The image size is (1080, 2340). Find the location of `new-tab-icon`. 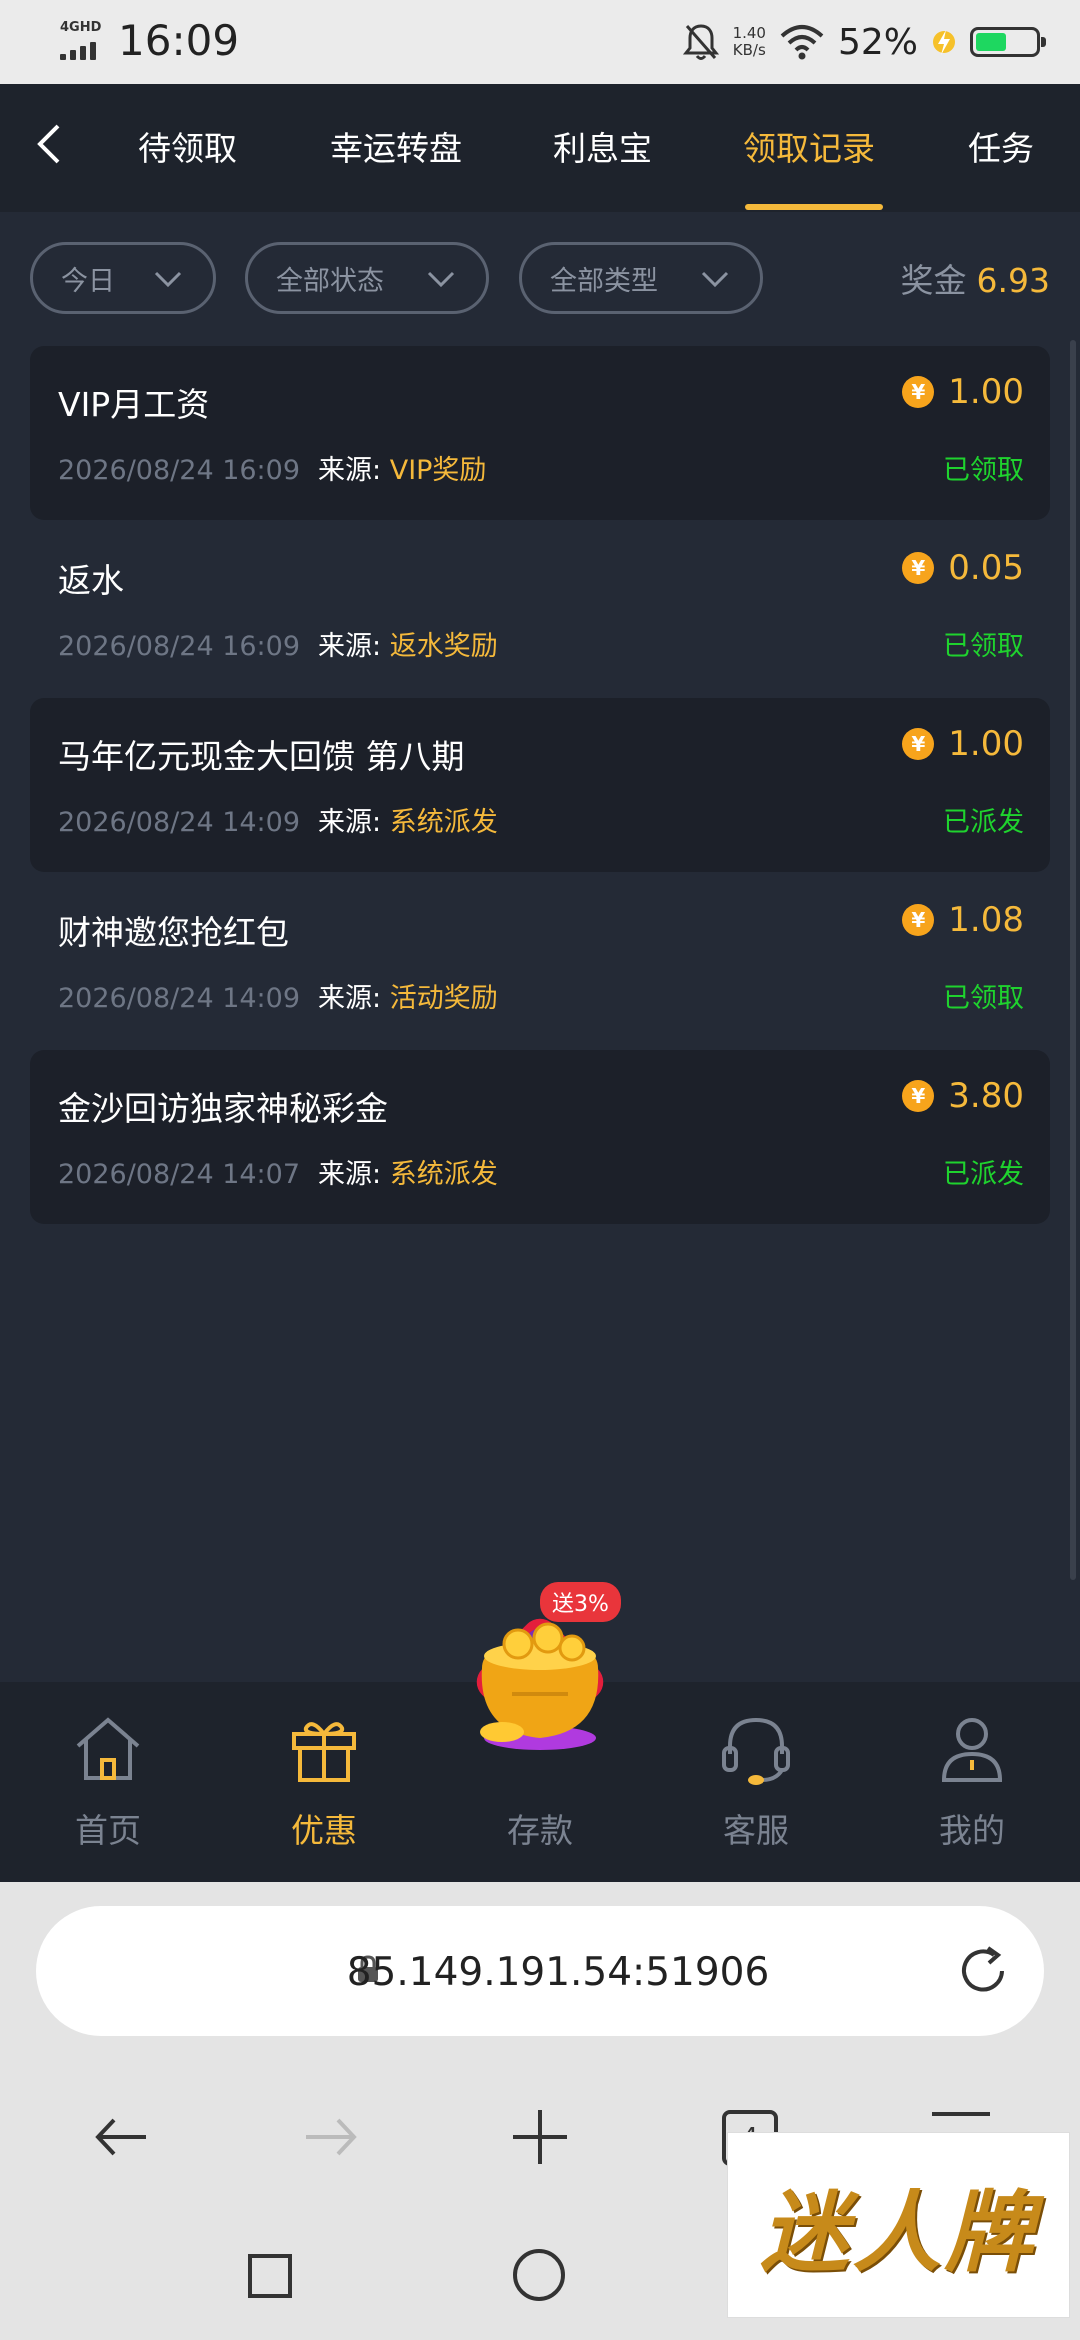

new-tab-icon is located at coordinates (540, 2137).